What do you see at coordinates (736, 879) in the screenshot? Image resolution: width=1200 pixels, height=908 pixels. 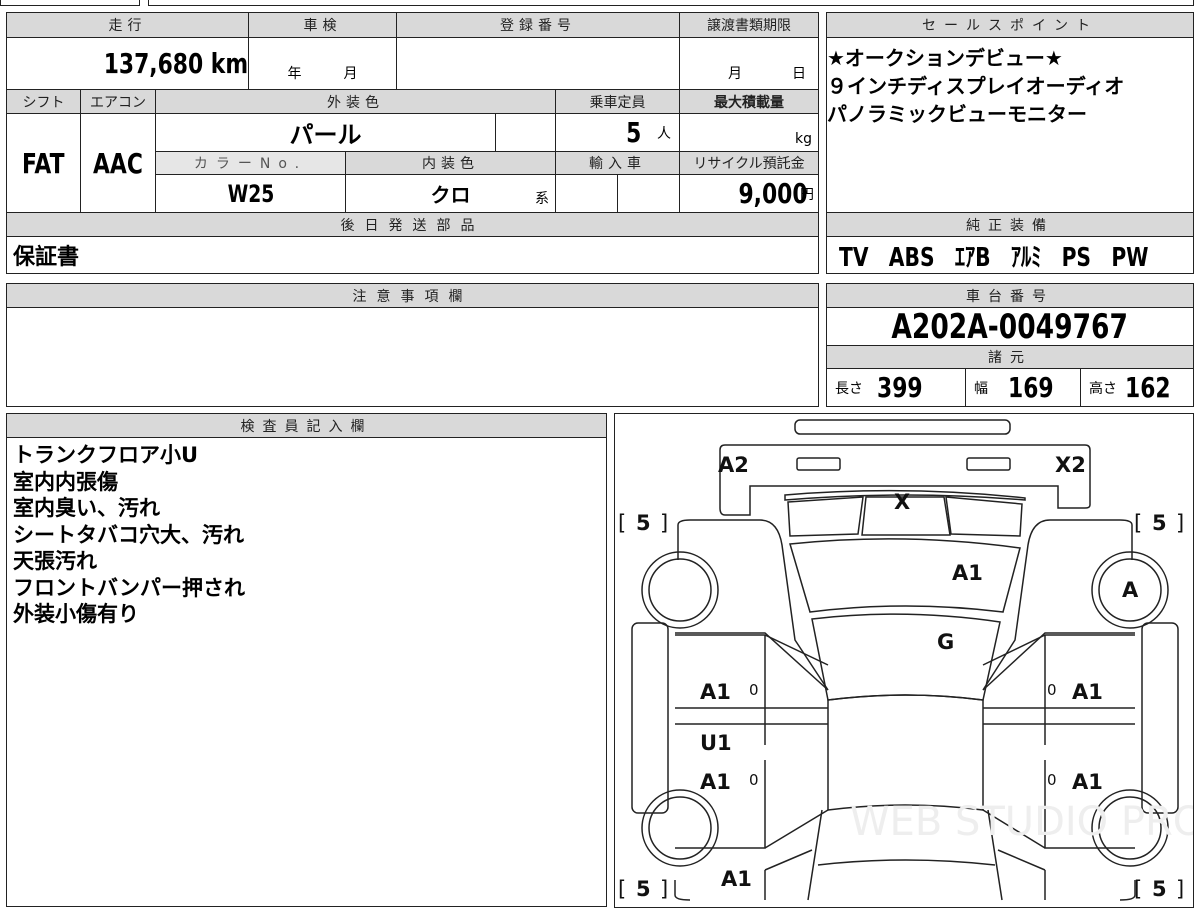 I see `mark-front-fender-left: A1` at bounding box center [736, 879].